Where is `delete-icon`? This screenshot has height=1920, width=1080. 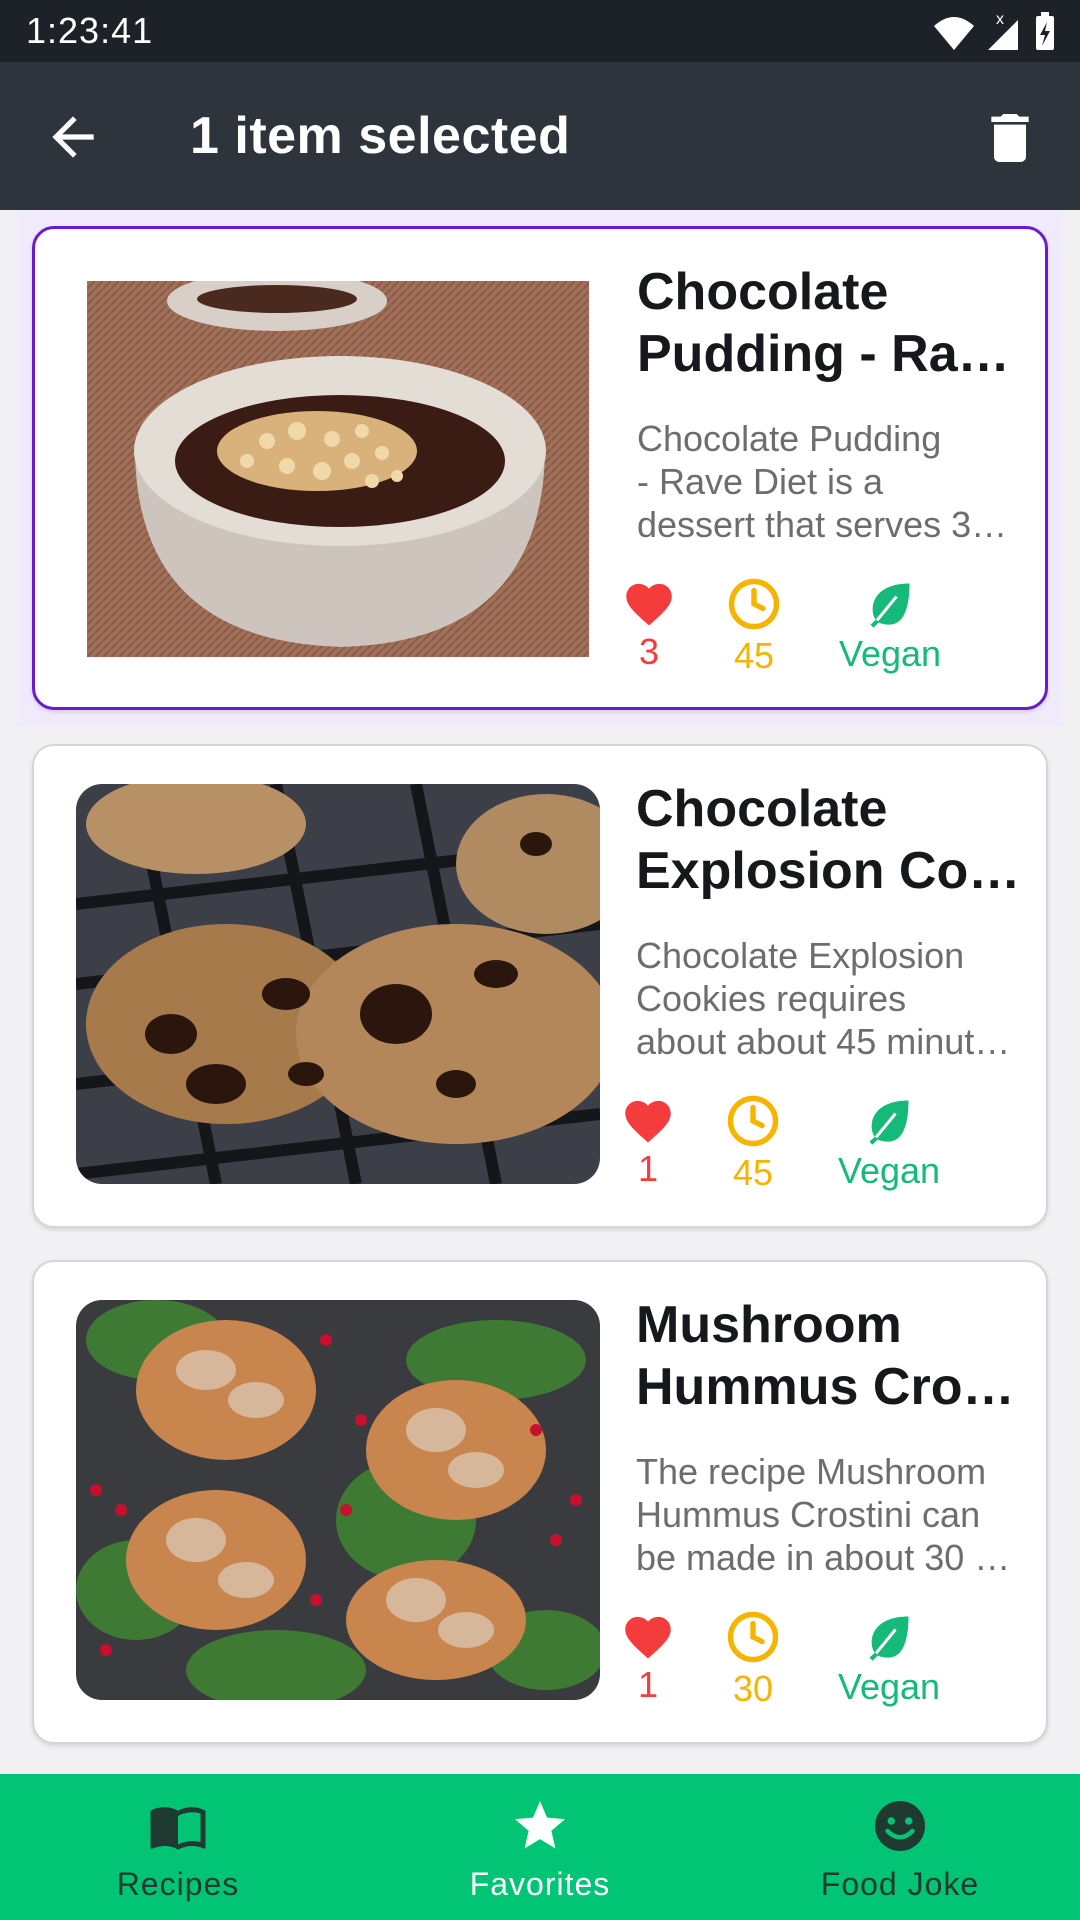 delete-icon is located at coordinates (1010, 138).